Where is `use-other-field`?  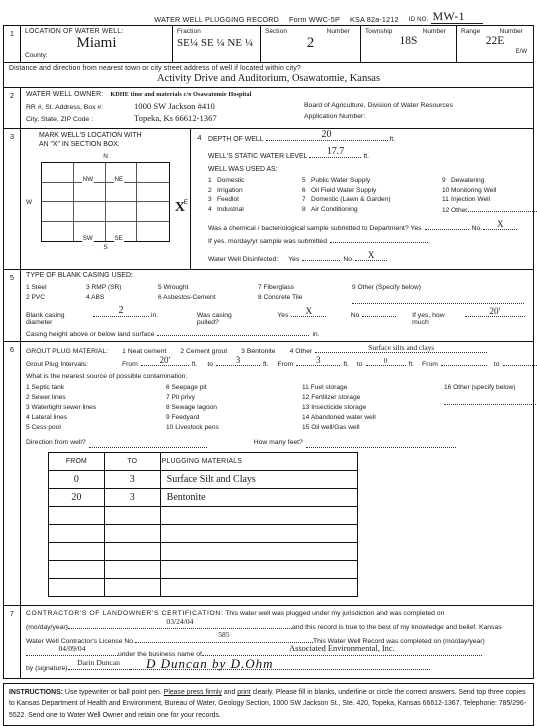
use-other-field is located at coordinates (502, 208).